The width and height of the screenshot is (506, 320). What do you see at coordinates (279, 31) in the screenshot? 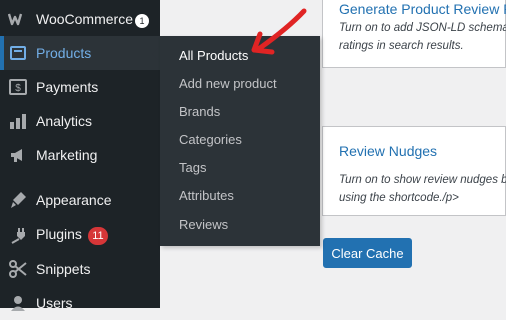
I see `annotation-arrow-icon` at bounding box center [279, 31].